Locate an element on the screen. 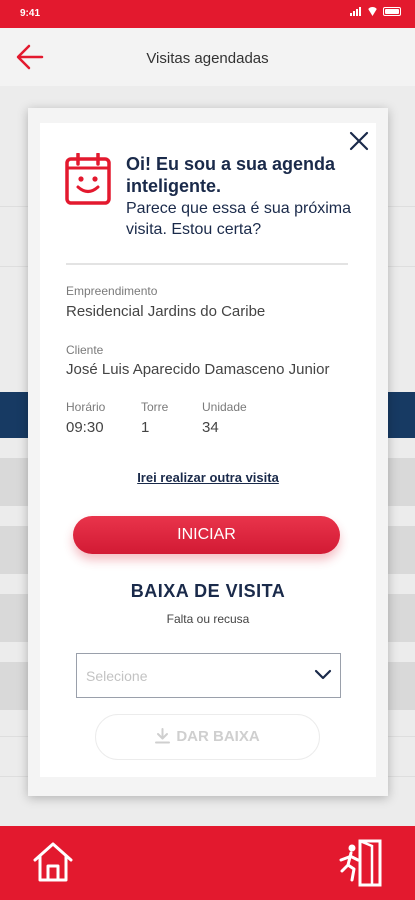 The width and height of the screenshot is (415, 900). empreendimento-label: Empreendimento is located at coordinates (112, 291).